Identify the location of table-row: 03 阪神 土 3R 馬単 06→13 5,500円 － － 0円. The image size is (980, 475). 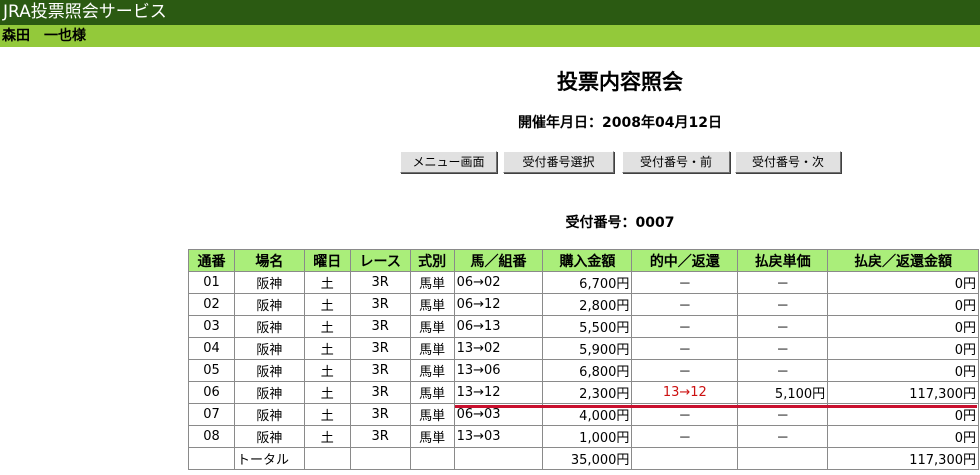
(583, 326).